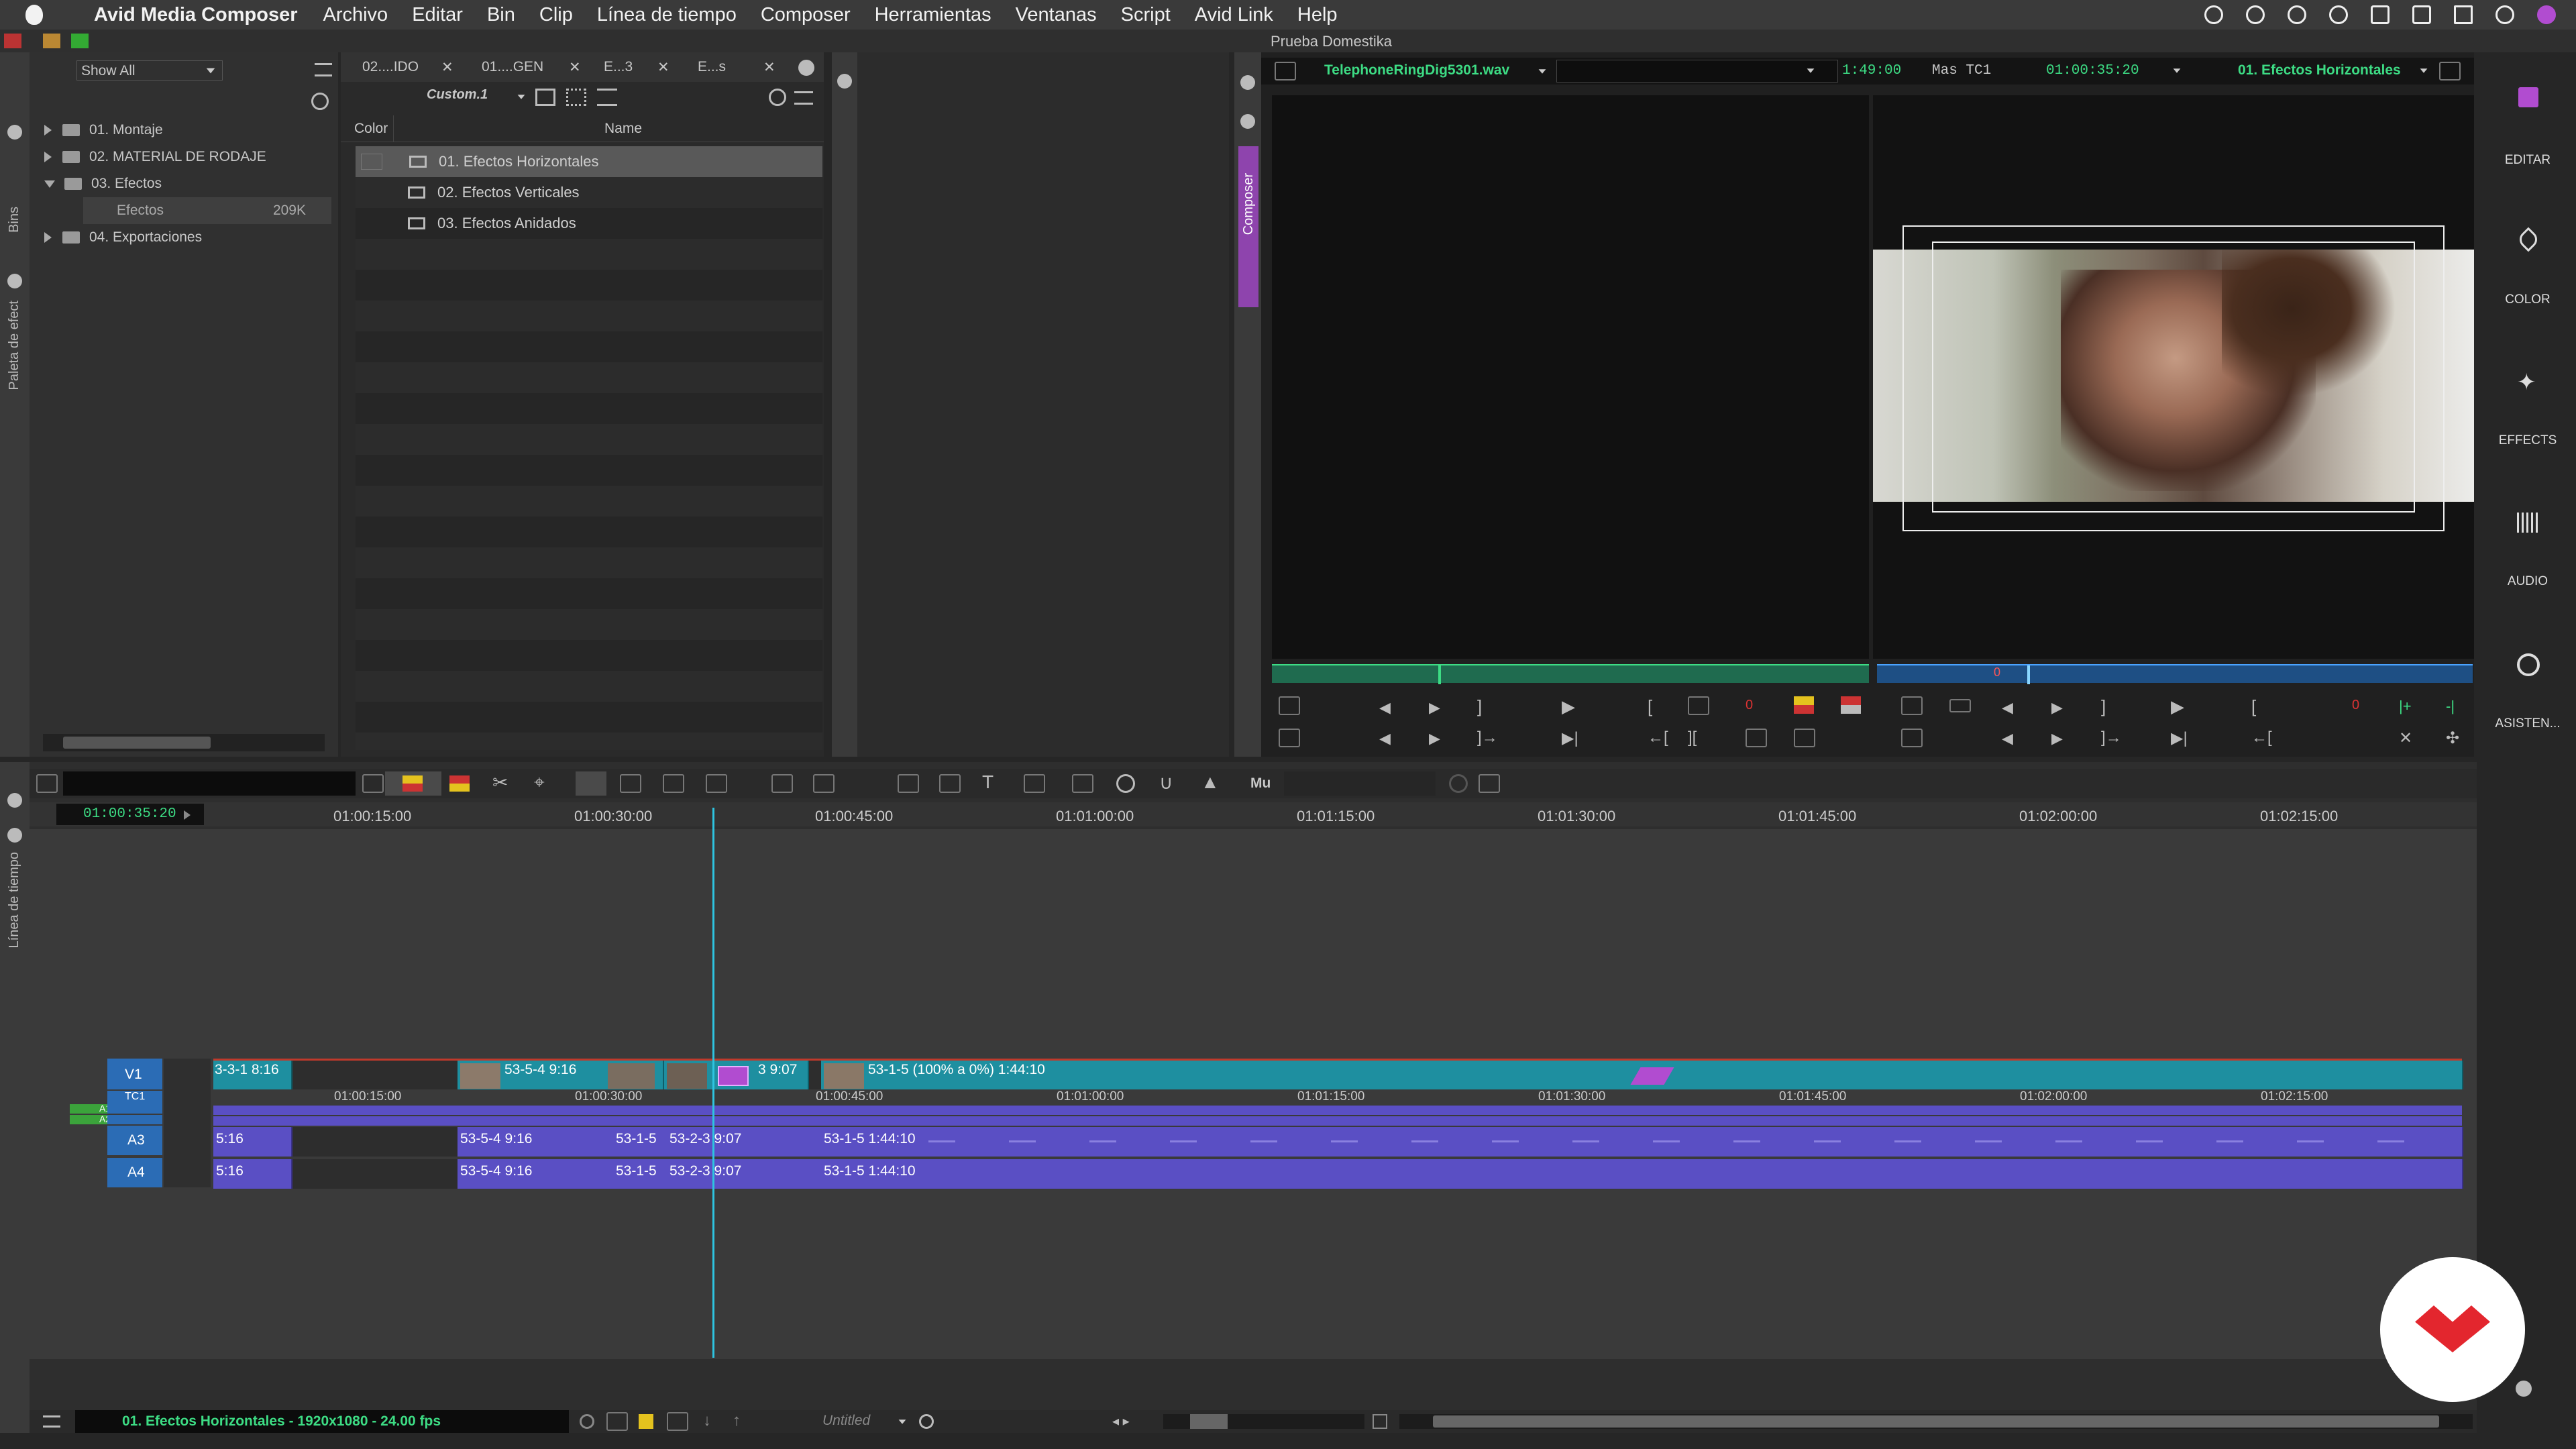  What do you see at coordinates (1749, 705) in the screenshot?
I see `clear-mark-icon: 0` at bounding box center [1749, 705].